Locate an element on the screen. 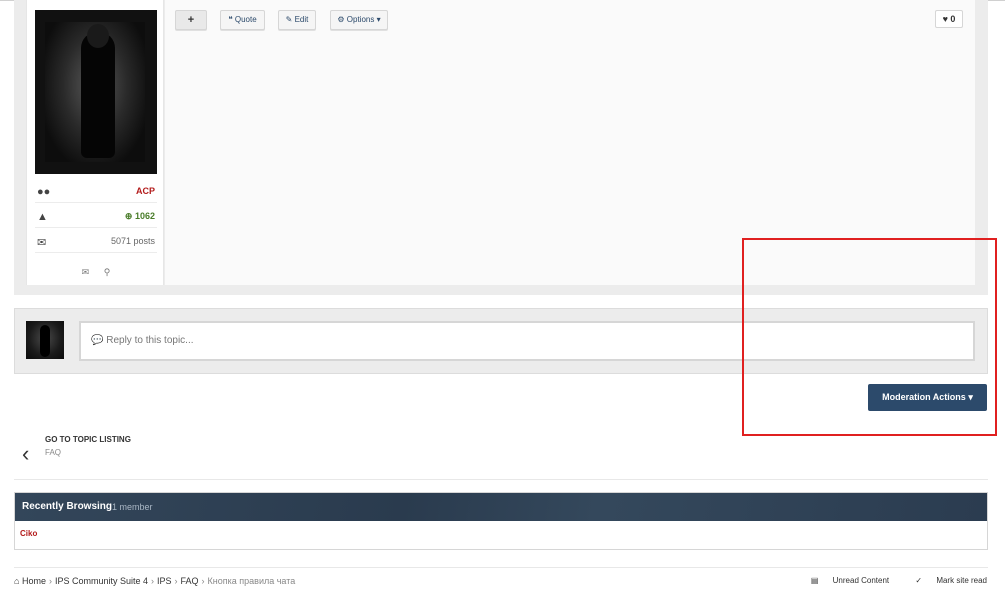  home-icon: ⌂ is located at coordinates (17, 581).